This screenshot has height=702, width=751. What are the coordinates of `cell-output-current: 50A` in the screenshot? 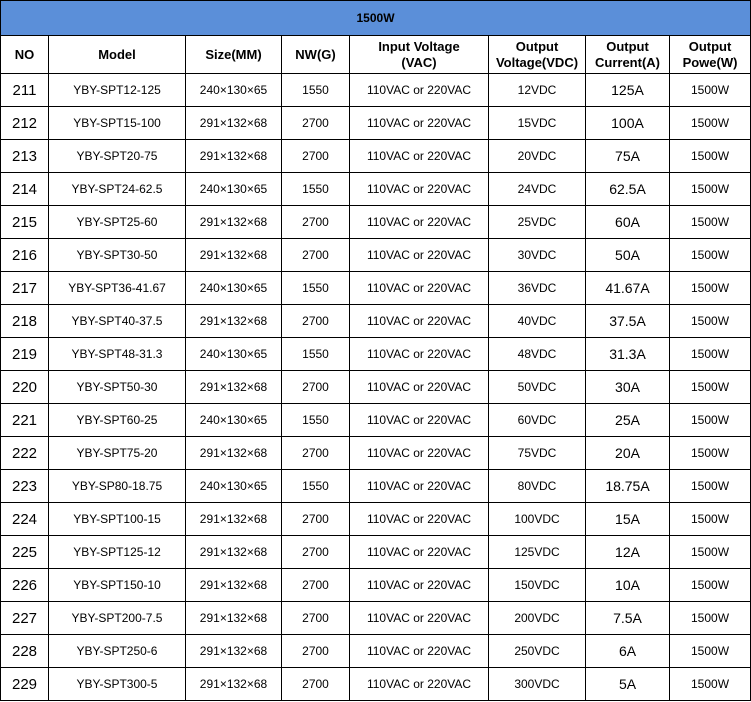 It's located at (627, 255).